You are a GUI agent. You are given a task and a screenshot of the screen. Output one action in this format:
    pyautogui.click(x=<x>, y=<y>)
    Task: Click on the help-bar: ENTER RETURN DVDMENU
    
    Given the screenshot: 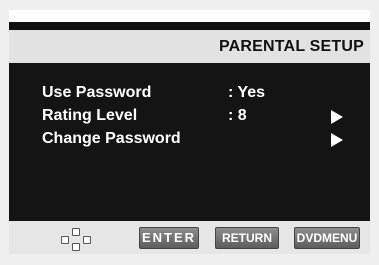 What is the action you would take?
    pyautogui.click(x=189, y=237)
    